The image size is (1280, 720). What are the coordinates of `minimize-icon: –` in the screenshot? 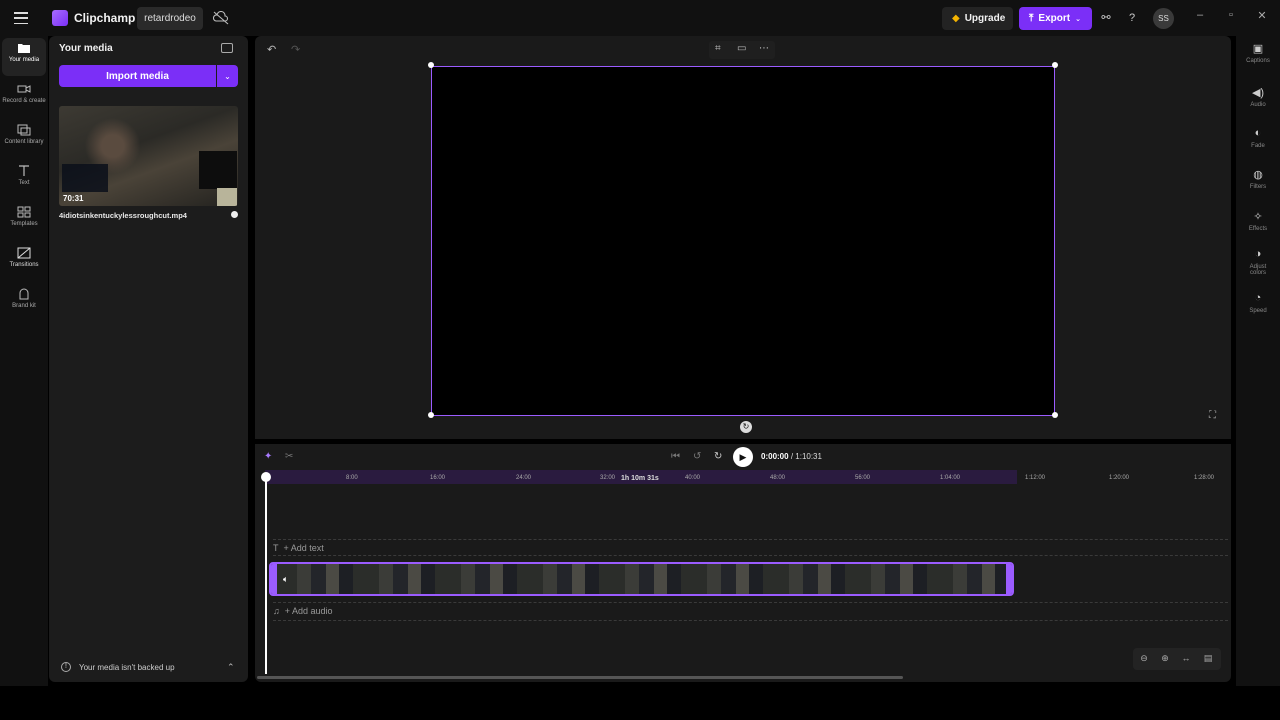 It's located at (1200, 15).